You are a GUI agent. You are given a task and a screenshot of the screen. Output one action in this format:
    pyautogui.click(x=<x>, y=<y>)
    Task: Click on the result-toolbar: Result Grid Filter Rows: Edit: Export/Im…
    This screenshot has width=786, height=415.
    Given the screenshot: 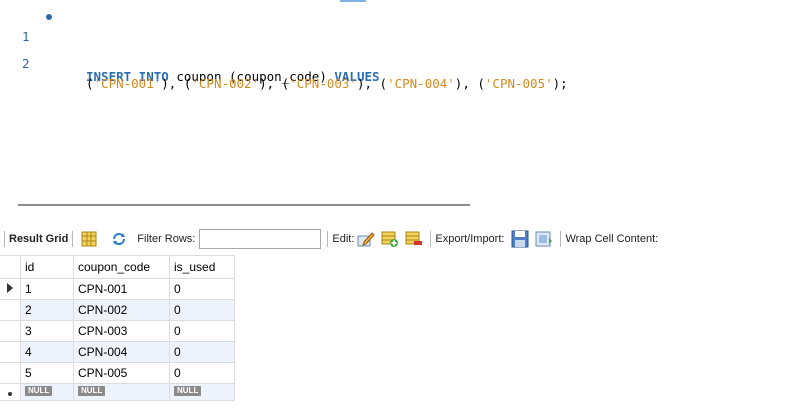 What is the action you would take?
    pyautogui.click(x=393, y=239)
    